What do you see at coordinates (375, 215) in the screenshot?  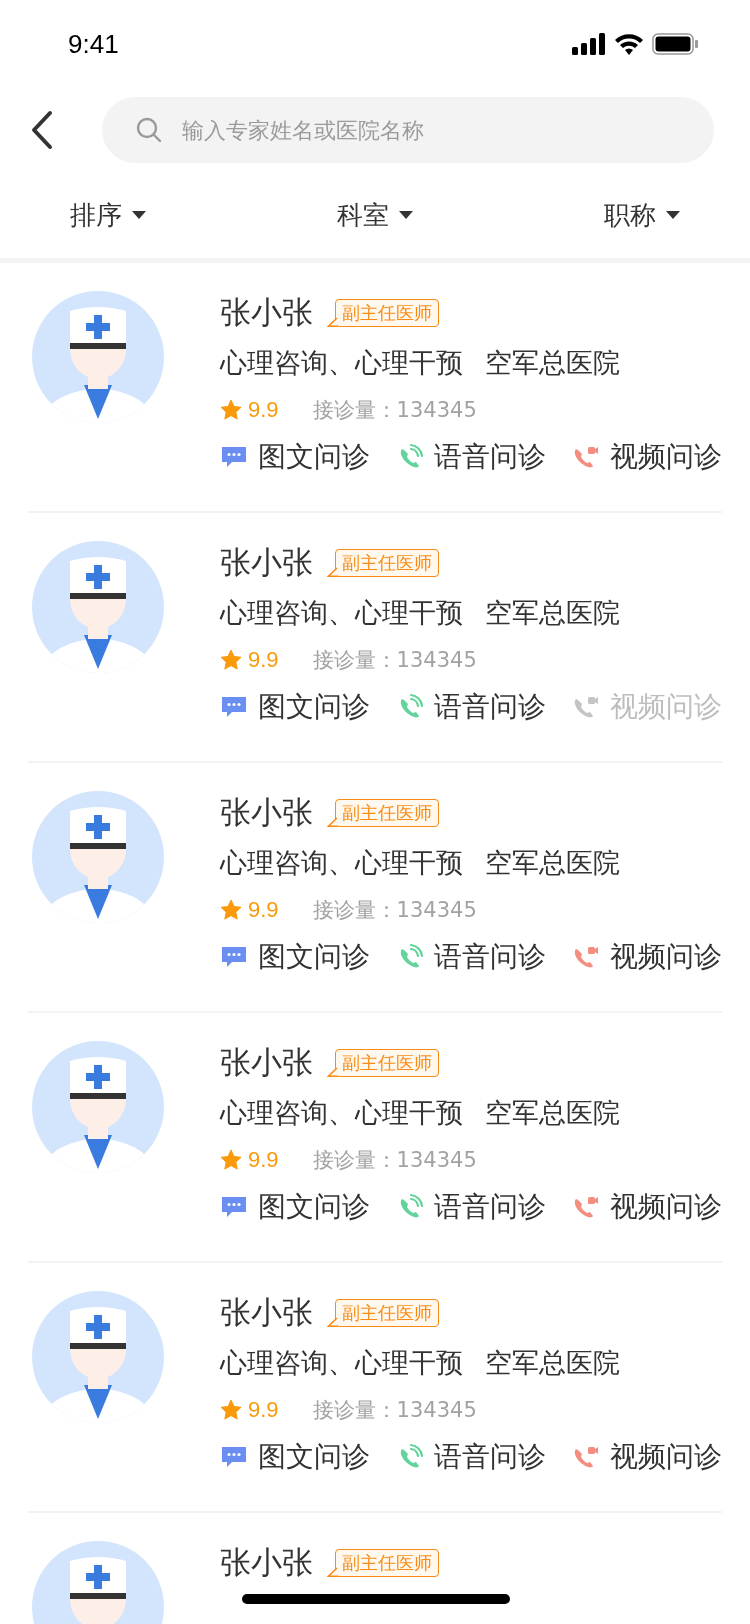 I see `filter-dropdown: 科室` at bounding box center [375, 215].